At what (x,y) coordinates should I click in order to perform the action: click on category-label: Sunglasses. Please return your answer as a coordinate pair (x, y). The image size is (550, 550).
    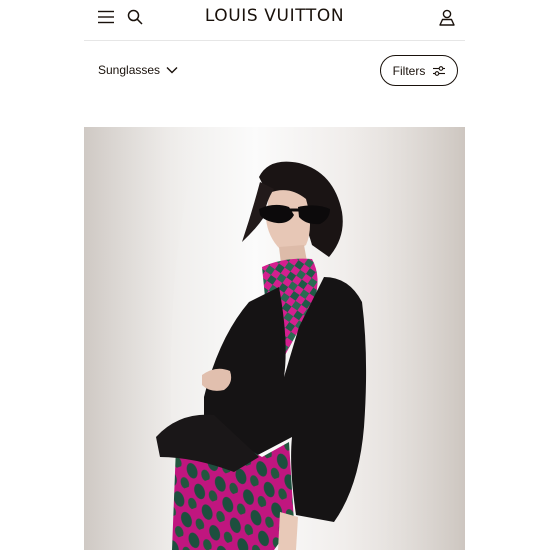
    Looking at the image, I should click on (129, 70).